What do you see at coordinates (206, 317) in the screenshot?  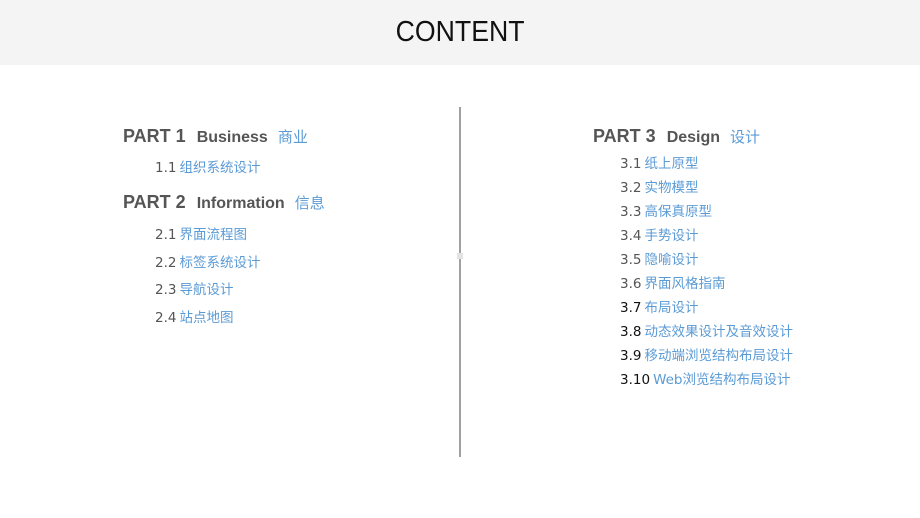 I see `item-label: 站点地图` at bounding box center [206, 317].